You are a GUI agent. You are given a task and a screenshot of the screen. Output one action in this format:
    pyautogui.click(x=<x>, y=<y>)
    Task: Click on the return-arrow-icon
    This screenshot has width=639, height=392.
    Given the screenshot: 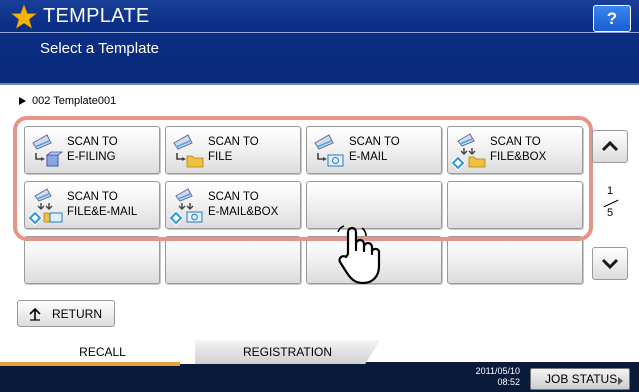 What is the action you would take?
    pyautogui.click(x=35, y=314)
    